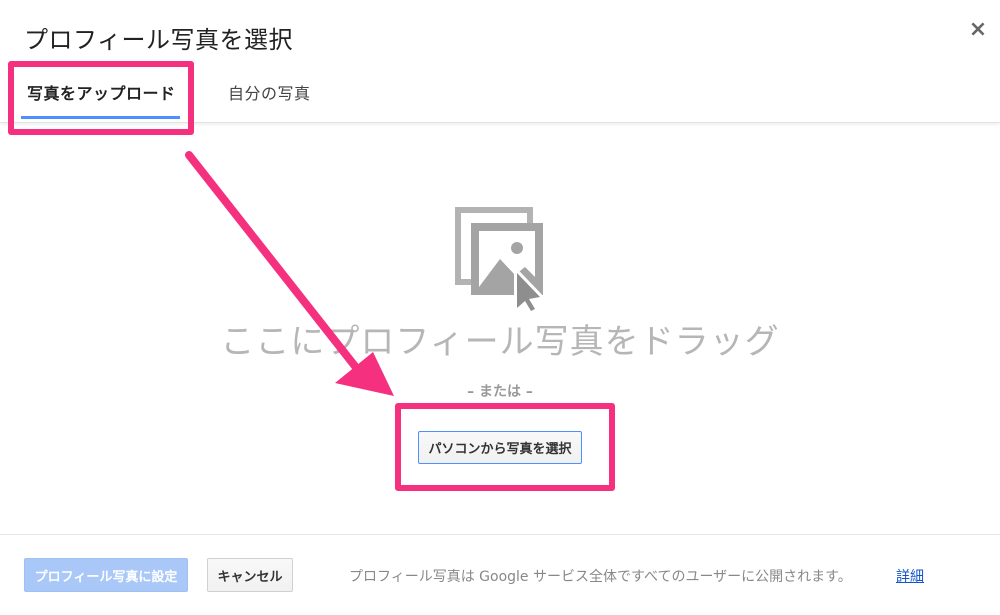  What do you see at coordinates (500, 91) in the screenshot?
I see `tab-bar: 写真をアップロード 自分の写真` at bounding box center [500, 91].